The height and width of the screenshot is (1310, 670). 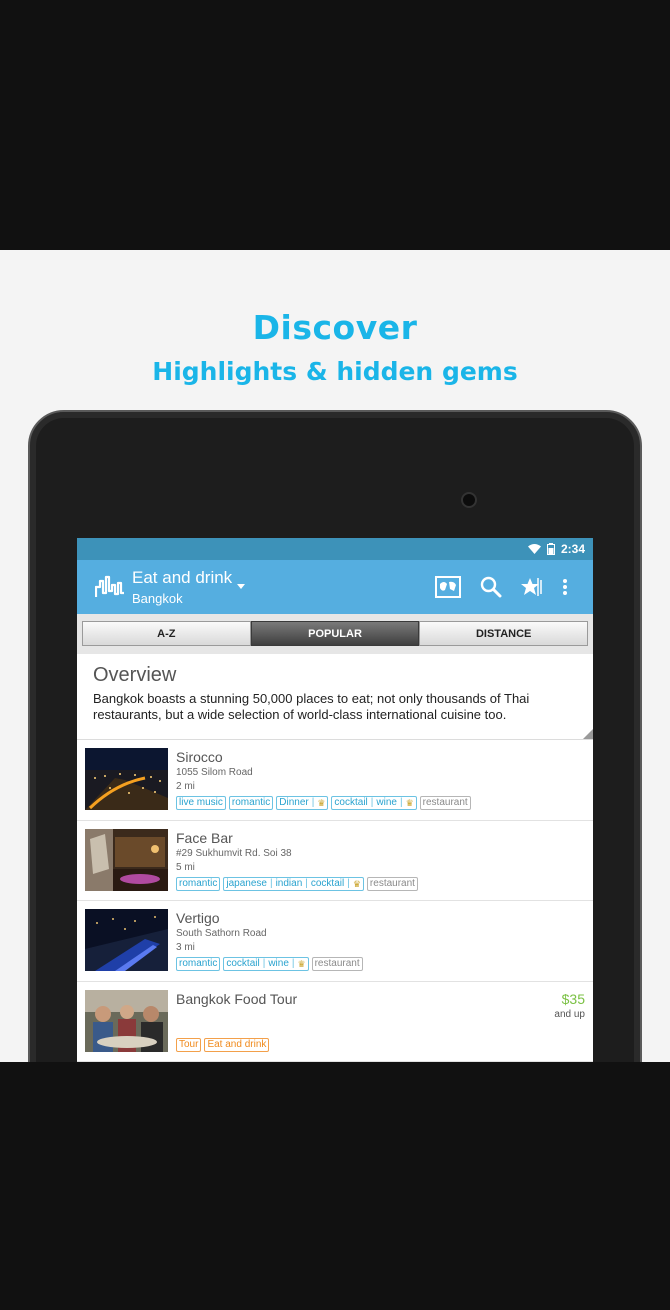 I want to click on place-name: Vertigo, so click(x=198, y=918).